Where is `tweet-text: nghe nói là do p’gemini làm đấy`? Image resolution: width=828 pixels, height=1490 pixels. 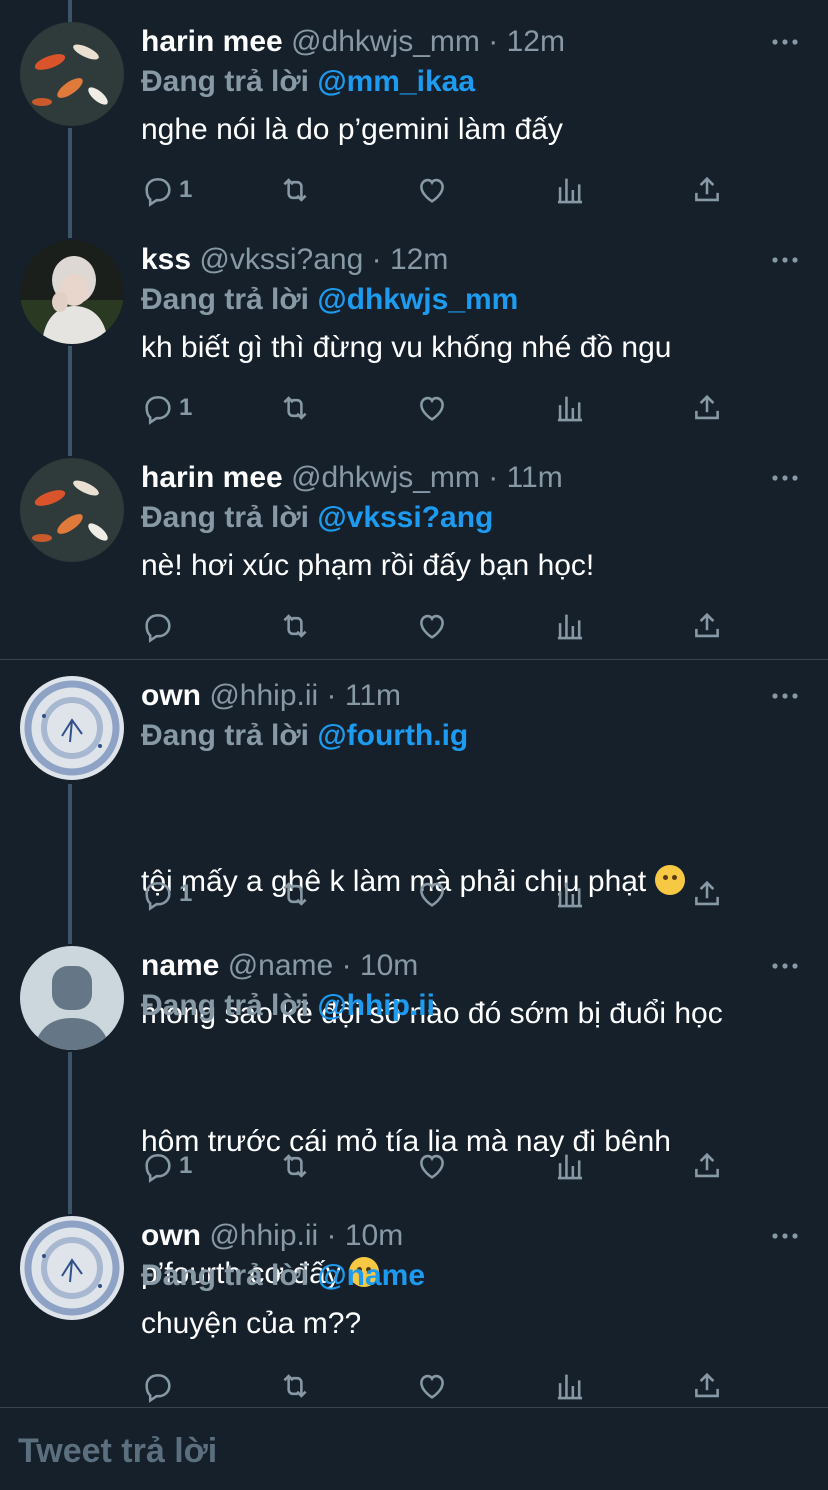
tweet-text: nghe nói là do p’gemini làm đấy is located at coordinates (352, 129).